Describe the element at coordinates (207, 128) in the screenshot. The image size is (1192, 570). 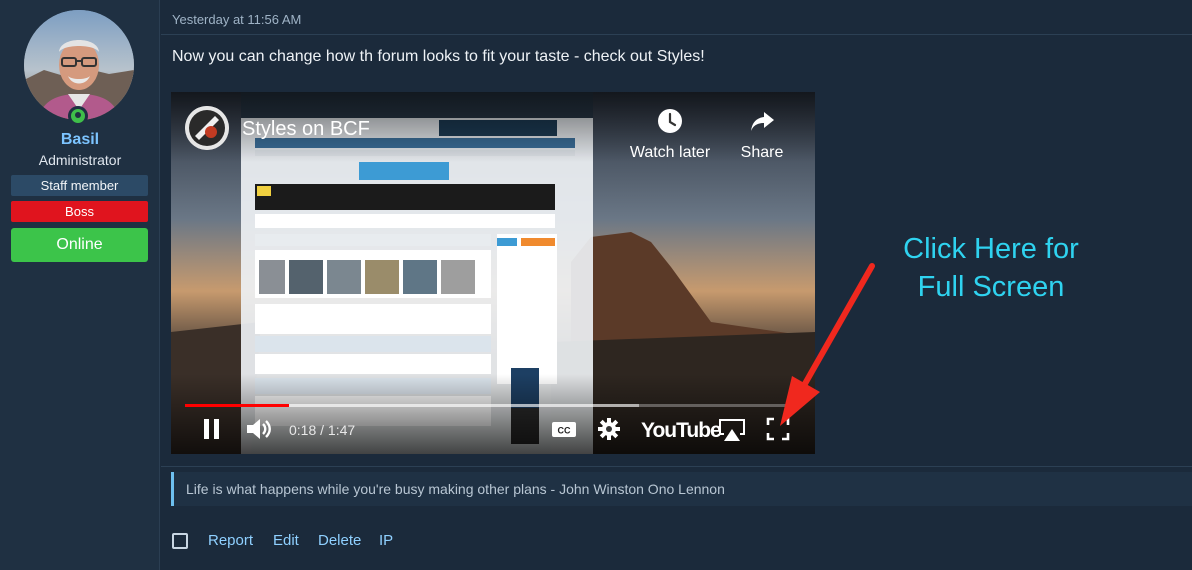
I see `channel-logo-icon` at that location.